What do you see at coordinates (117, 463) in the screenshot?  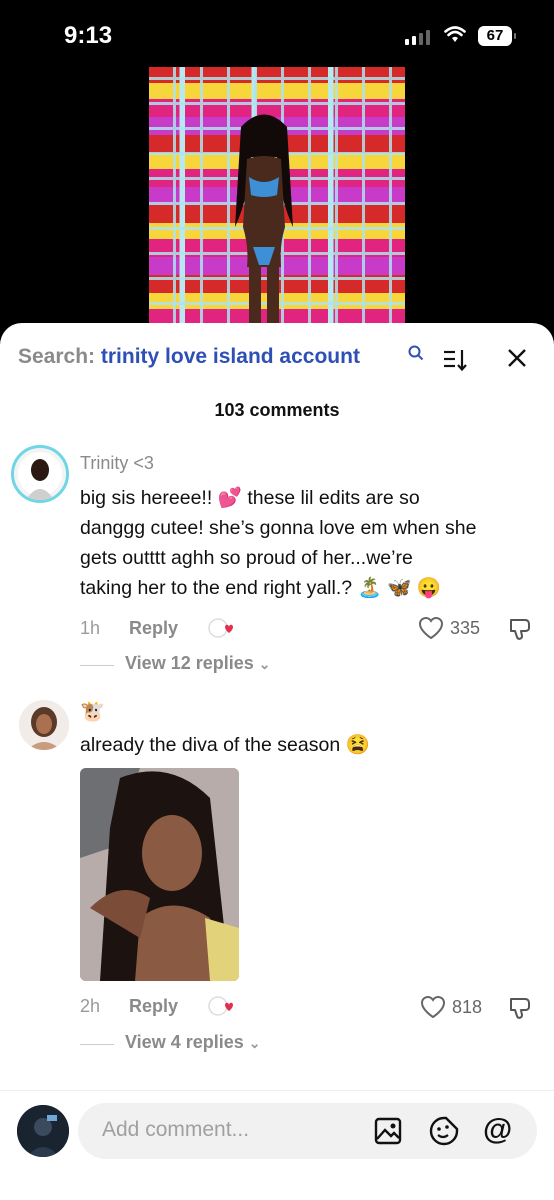 I see `comment-username: Trinity <3` at bounding box center [117, 463].